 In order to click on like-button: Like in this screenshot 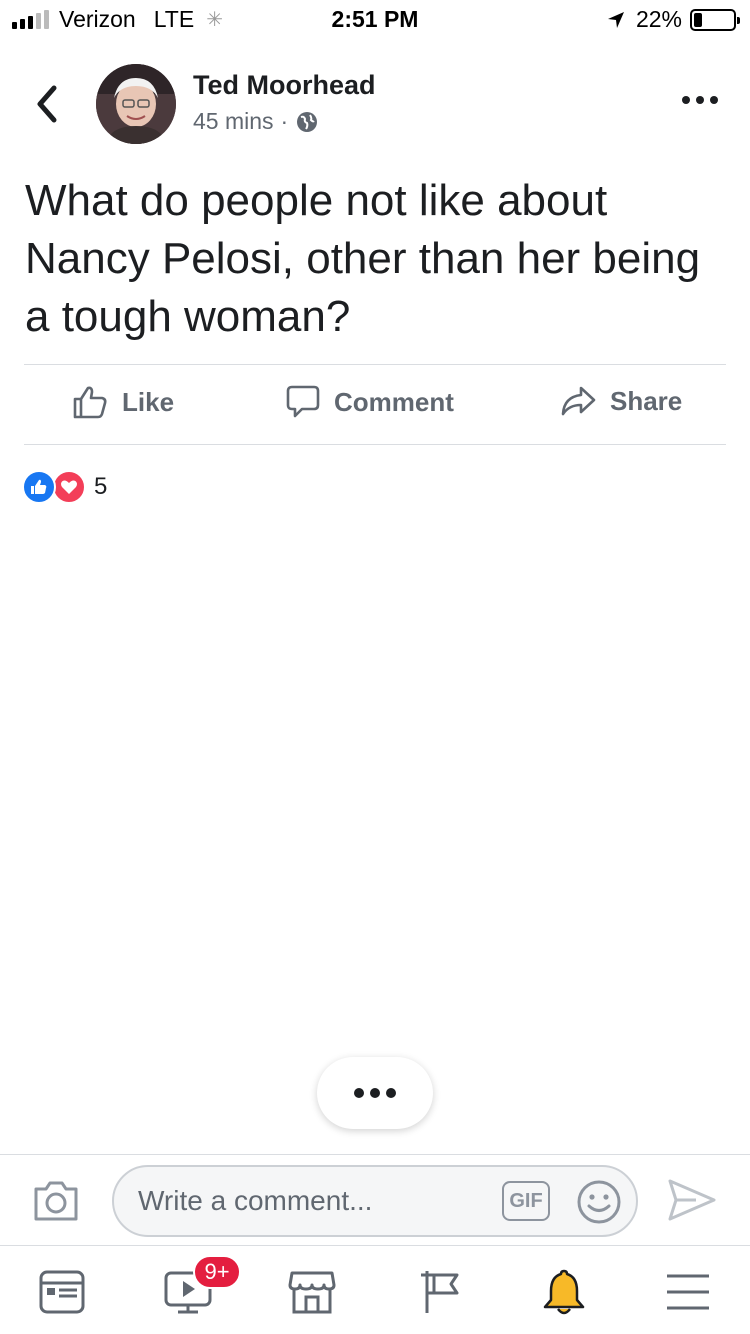, I will do `click(123, 402)`.